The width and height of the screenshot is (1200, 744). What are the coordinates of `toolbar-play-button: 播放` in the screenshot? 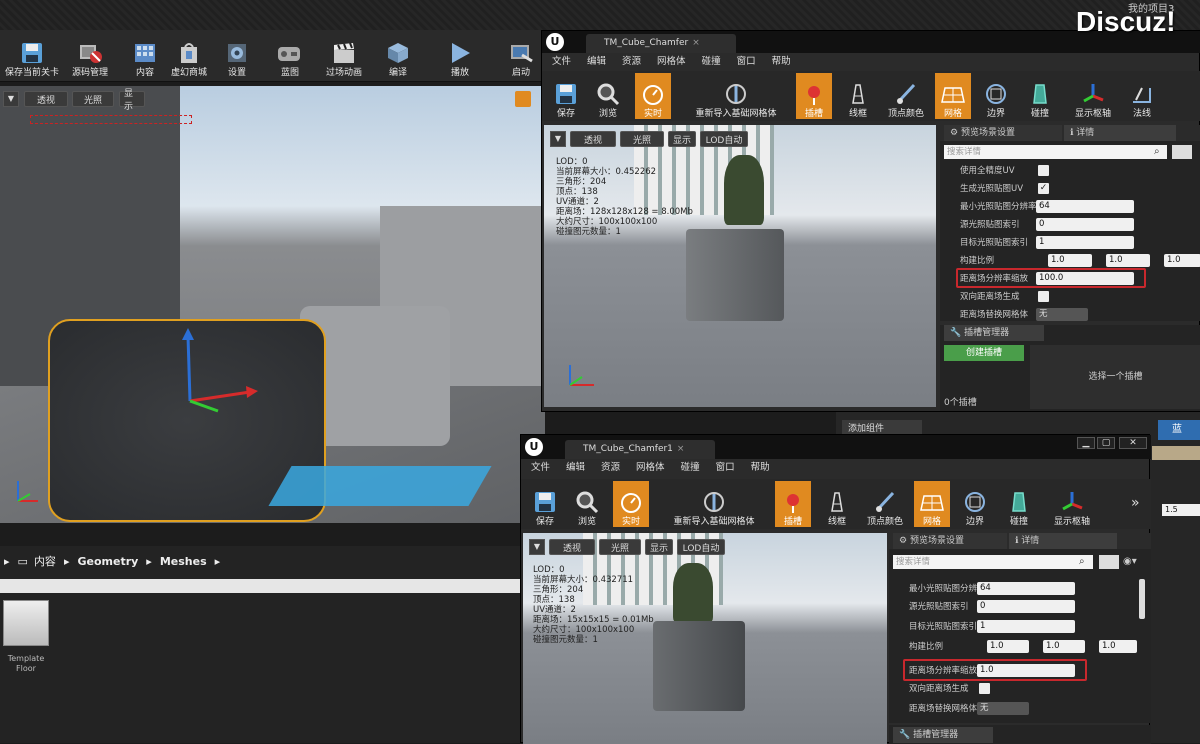 It's located at (460, 56).